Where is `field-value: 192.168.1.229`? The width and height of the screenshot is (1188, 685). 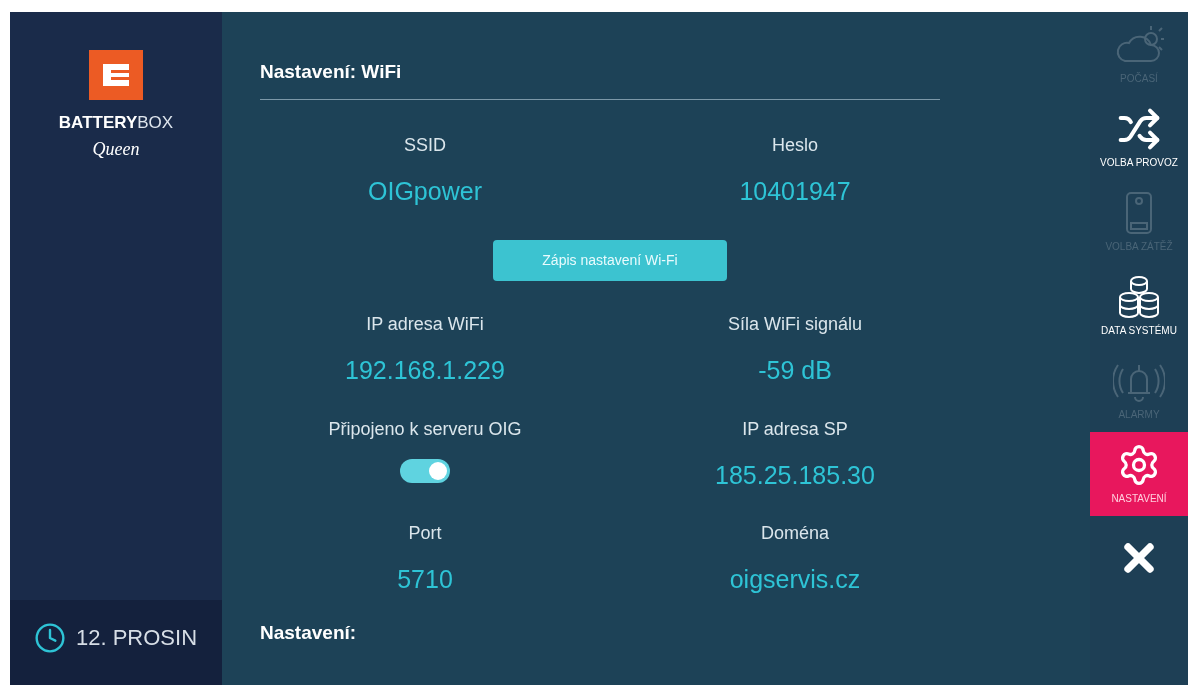 field-value: 192.168.1.229 is located at coordinates (425, 370).